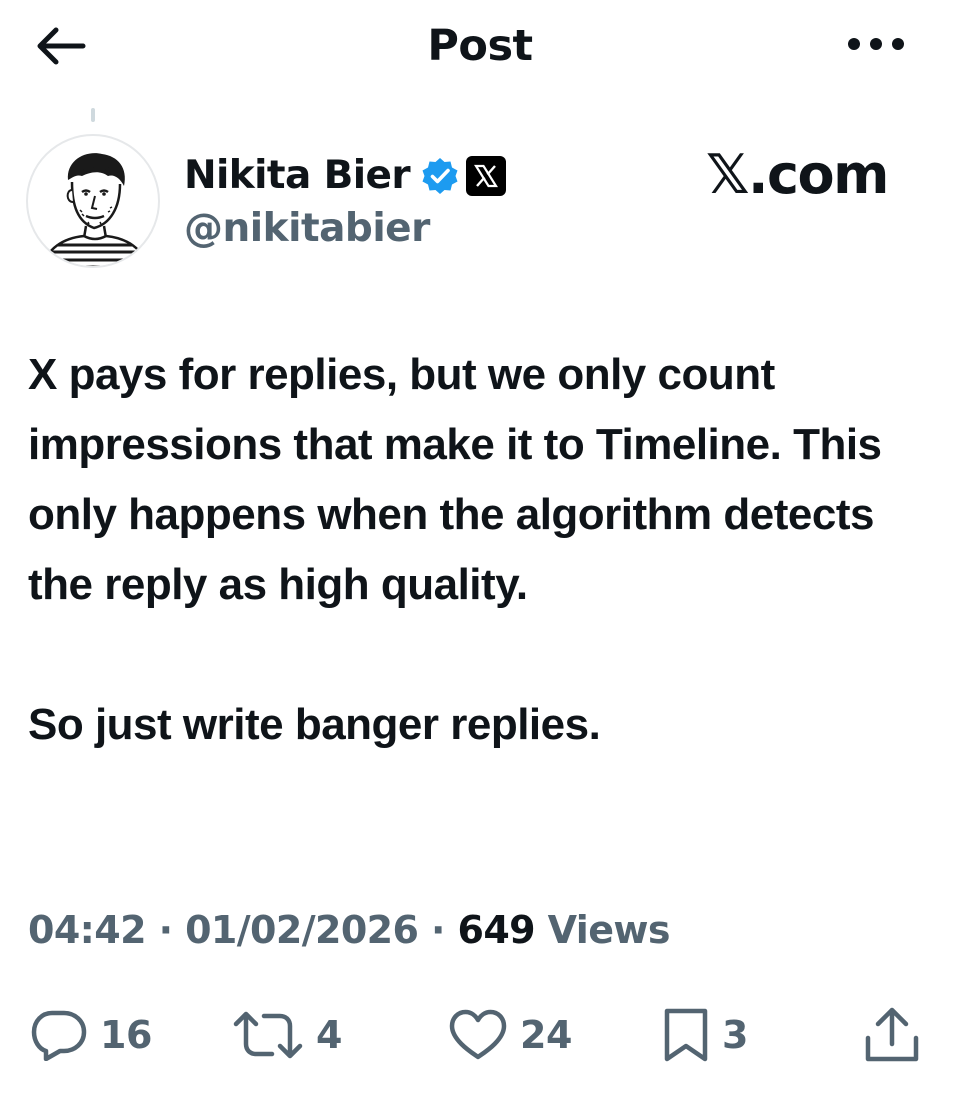 The width and height of the screenshot is (960, 1109). What do you see at coordinates (307, 229) in the screenshot?
I see `author-handle: @nikitabier` at bounding box center [307, 229].